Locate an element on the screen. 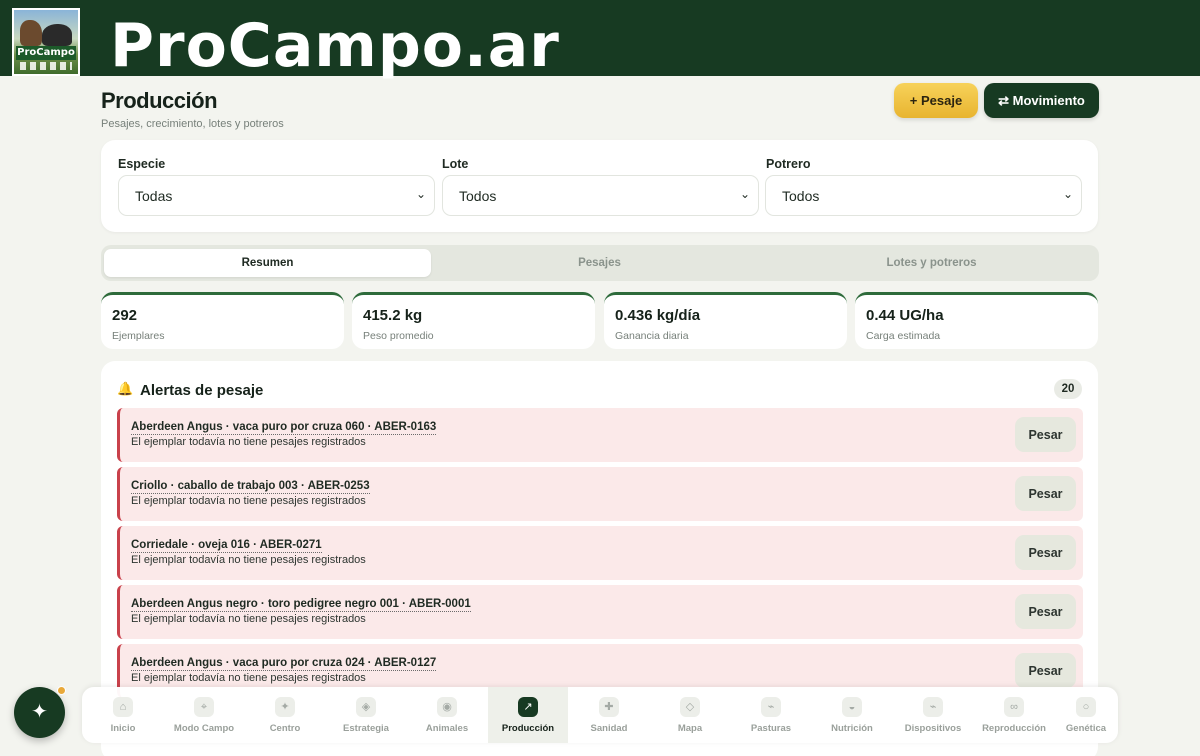 This screenshot has width=1200, height=756. alert-animal-link: Corriedale · oveja 016 · ABER-0271 is located at coordinates (226, 546).